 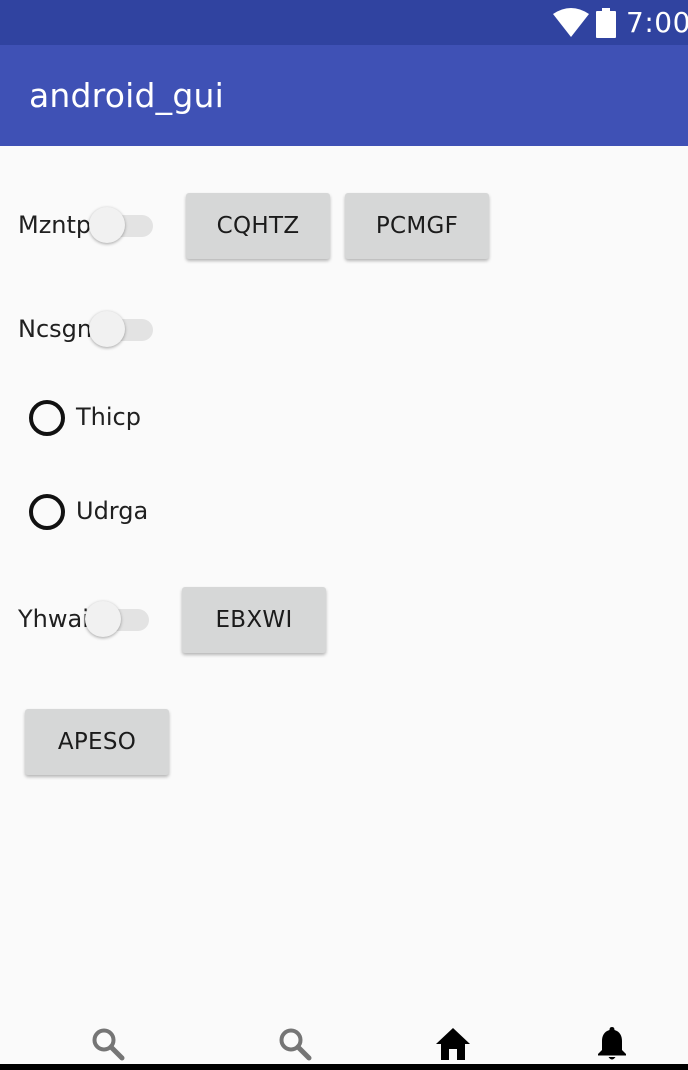 What do you see at coordinates (47, 418) in the screenshot?
I see `thicp-radio` at bounding box center [47, 418].